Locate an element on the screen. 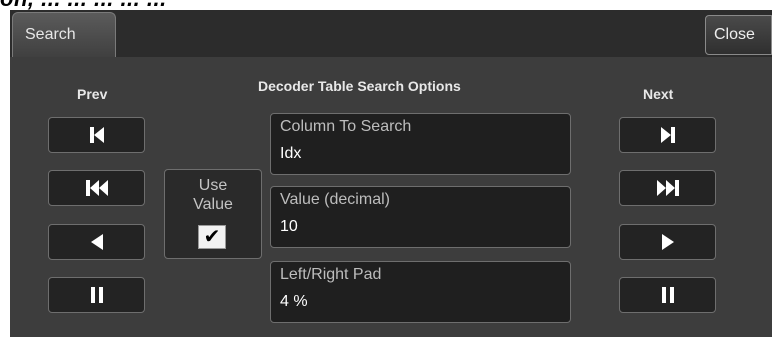  value-decimal-field: Value (decimal) 10 is located at coordinates (420, 217).